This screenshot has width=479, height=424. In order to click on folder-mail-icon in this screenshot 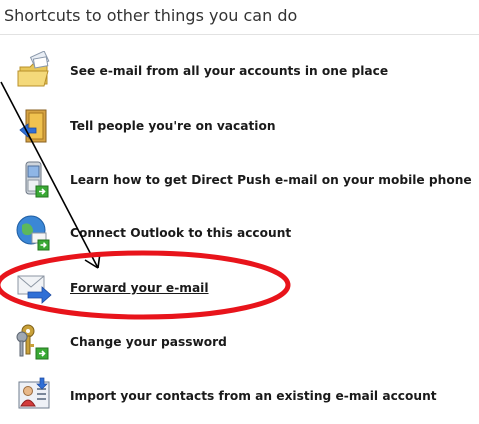, I will do `click(35, 71)`.